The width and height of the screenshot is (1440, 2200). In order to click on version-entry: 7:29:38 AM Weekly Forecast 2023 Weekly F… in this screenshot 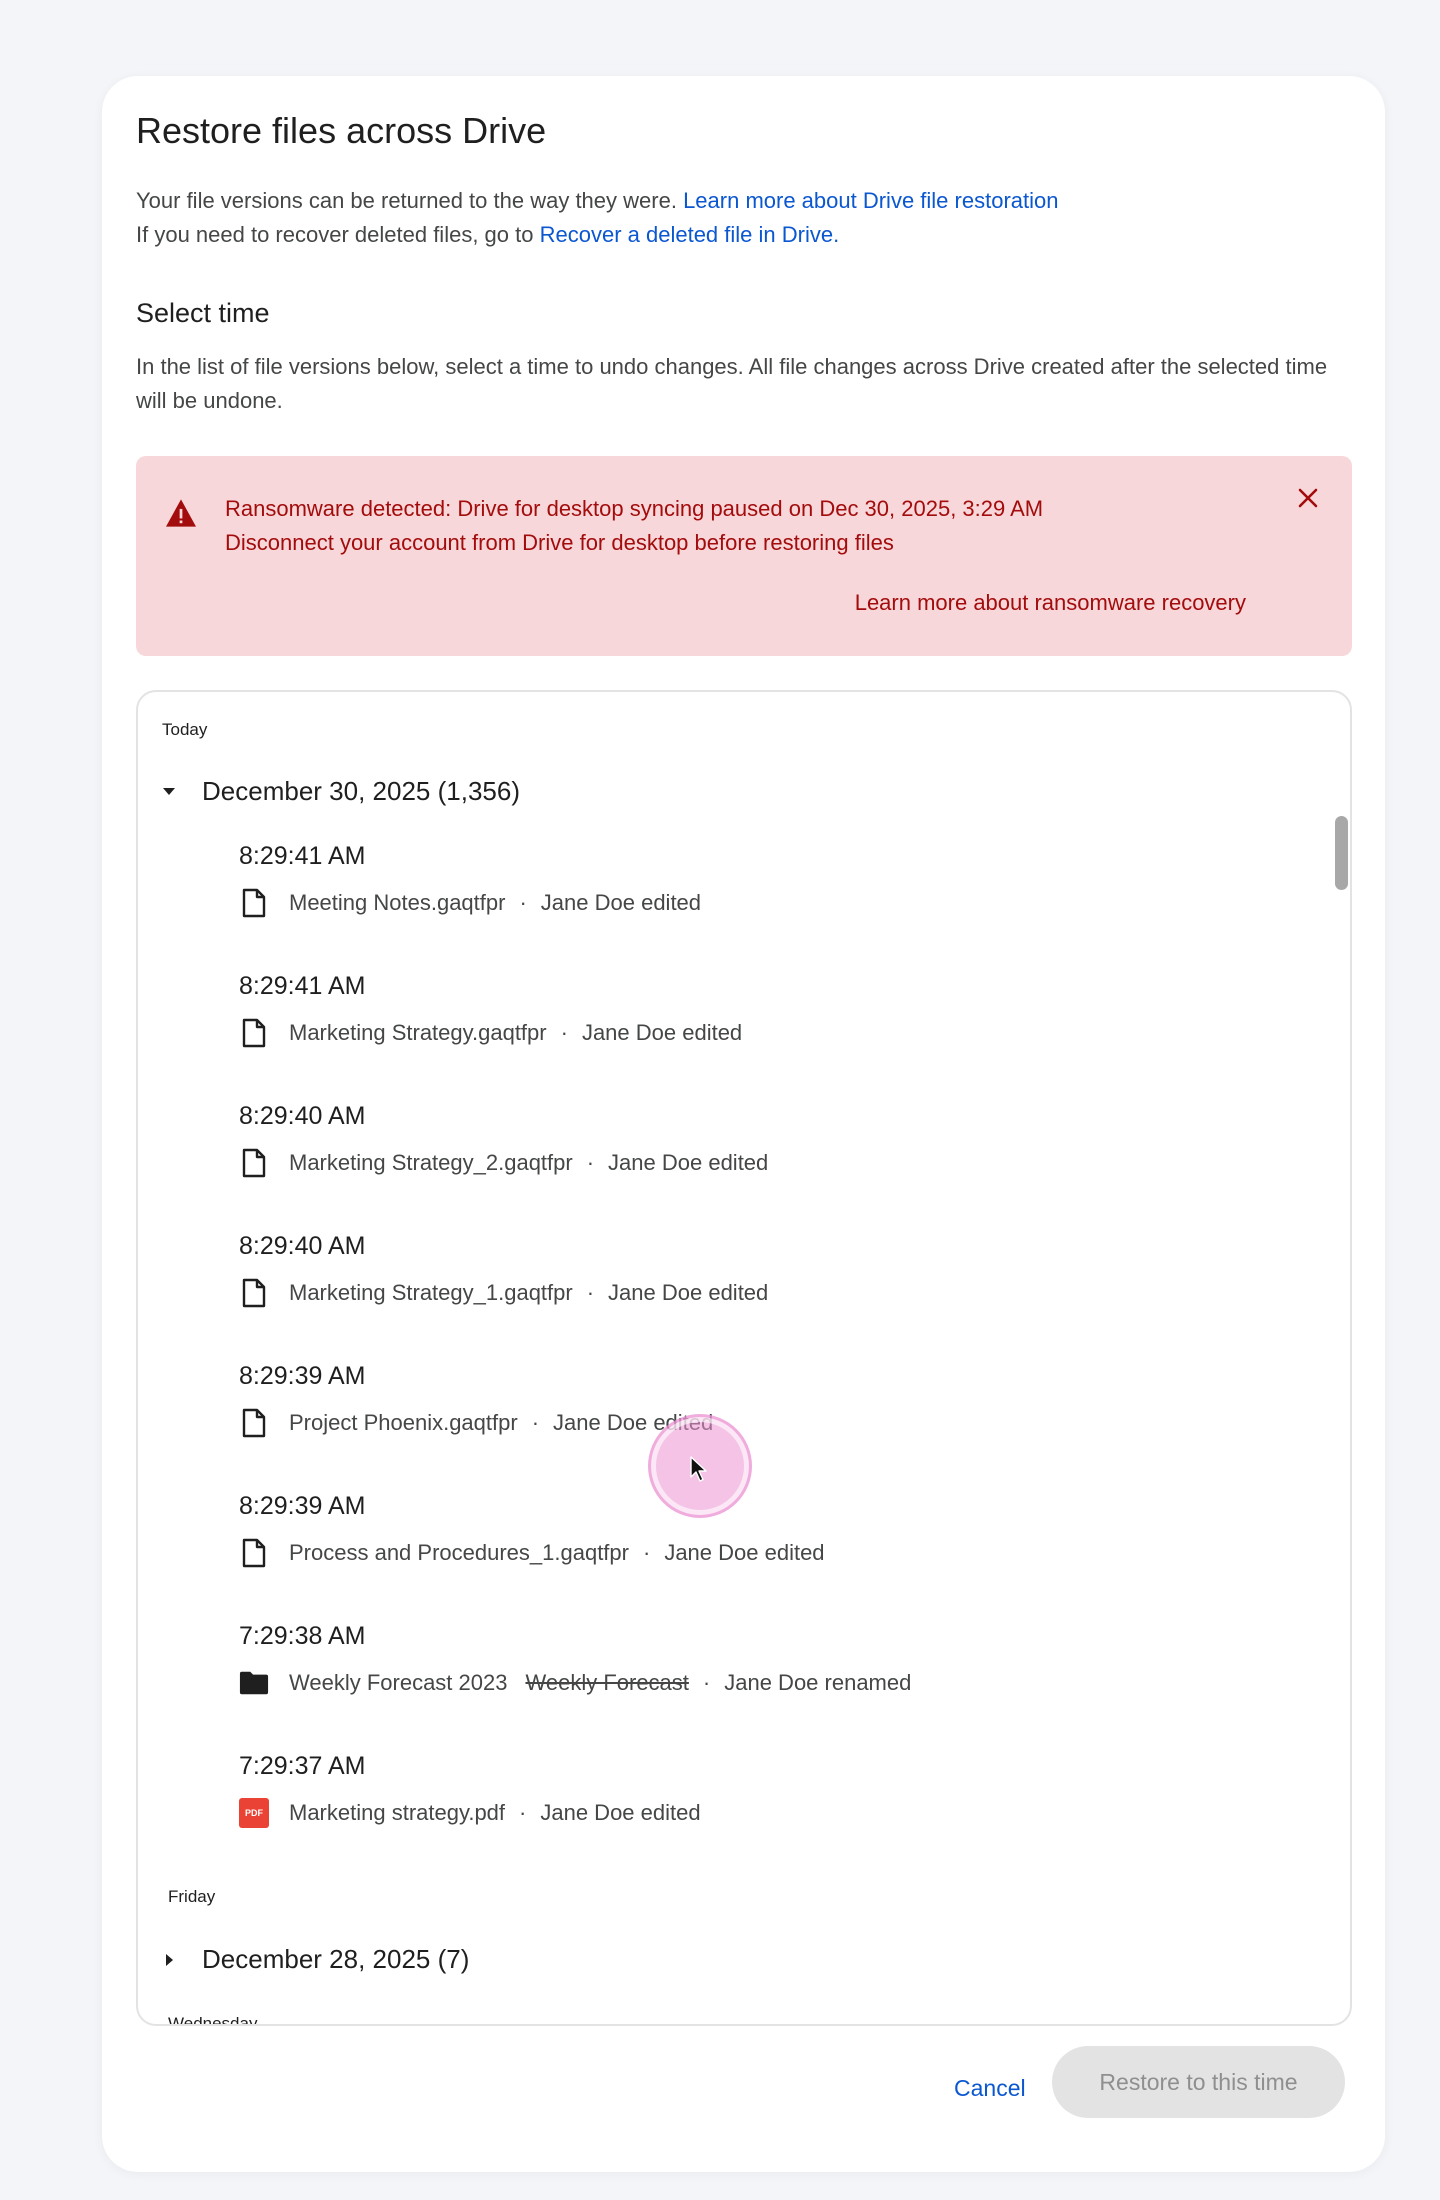, I will do `click(575, 1660)`.